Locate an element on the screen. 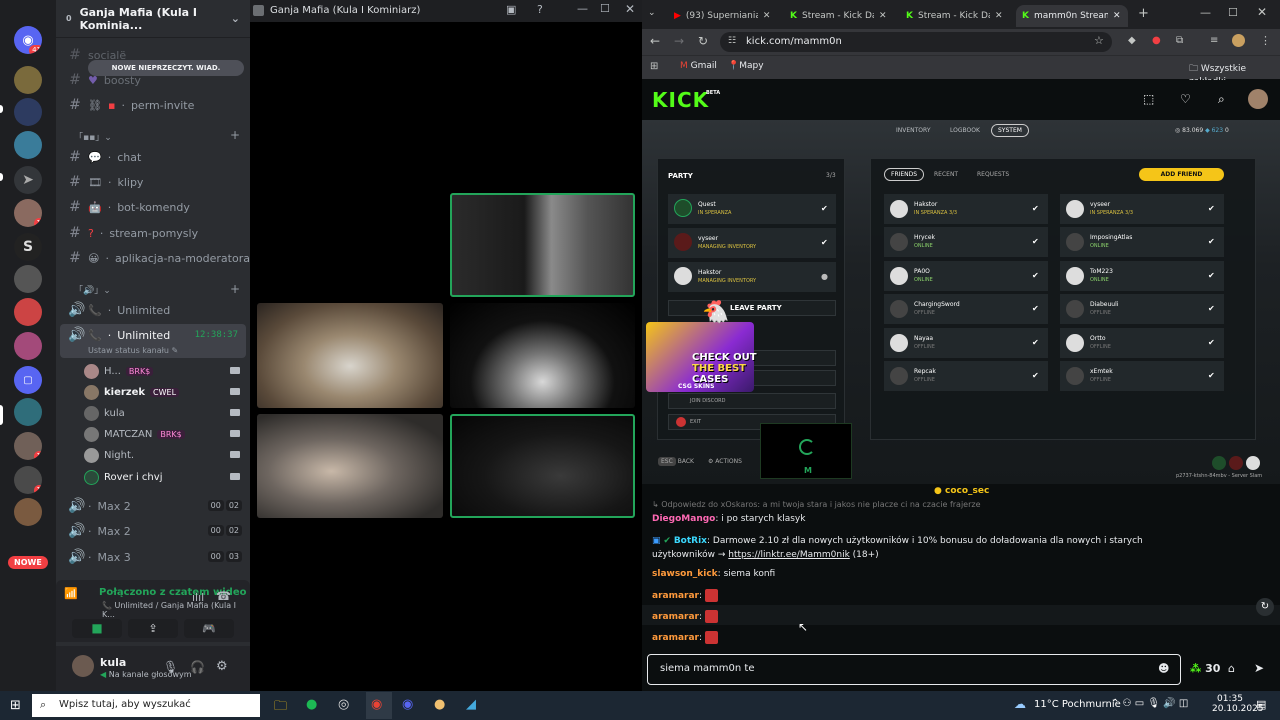 This screenshot has width=1280, height=720. voice-user: MATCZAN BRK$ is located at coordinates (134, 434).